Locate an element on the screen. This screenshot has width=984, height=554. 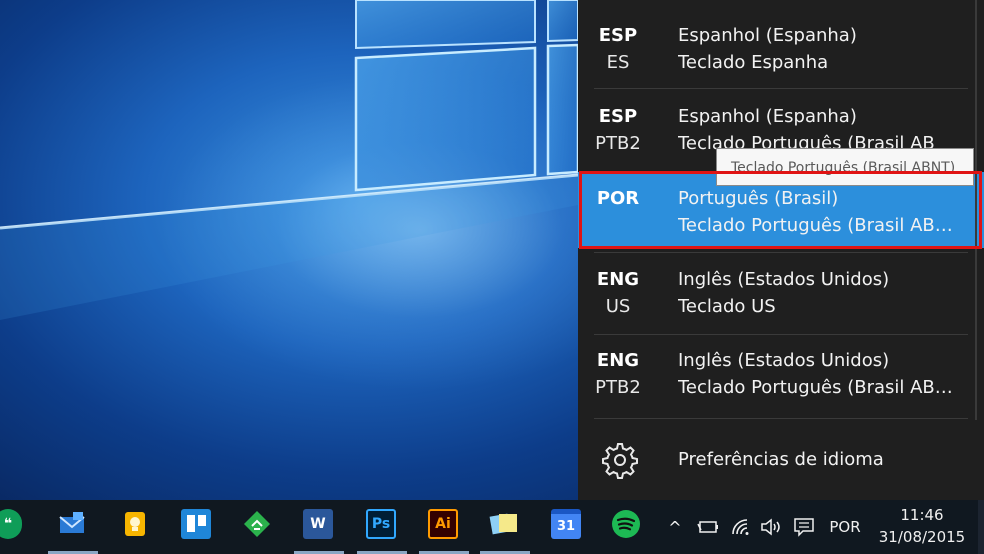
feedly-icon is located at coordinates (257, 524).